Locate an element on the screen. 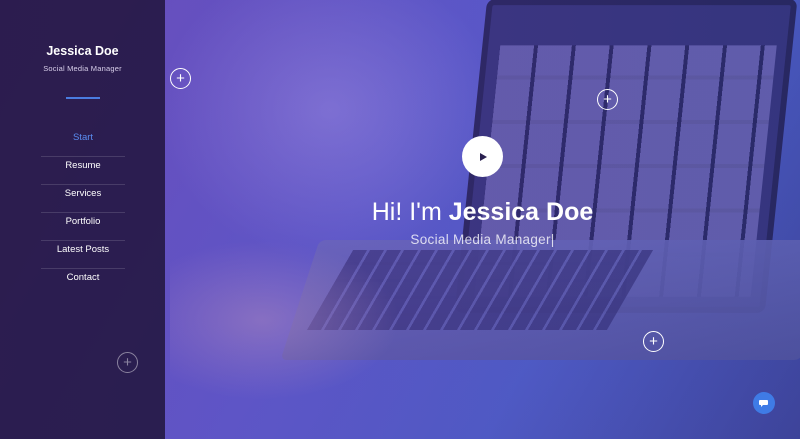 The image size is (800, 439). accent-divider is located at coordinates (82, 98).